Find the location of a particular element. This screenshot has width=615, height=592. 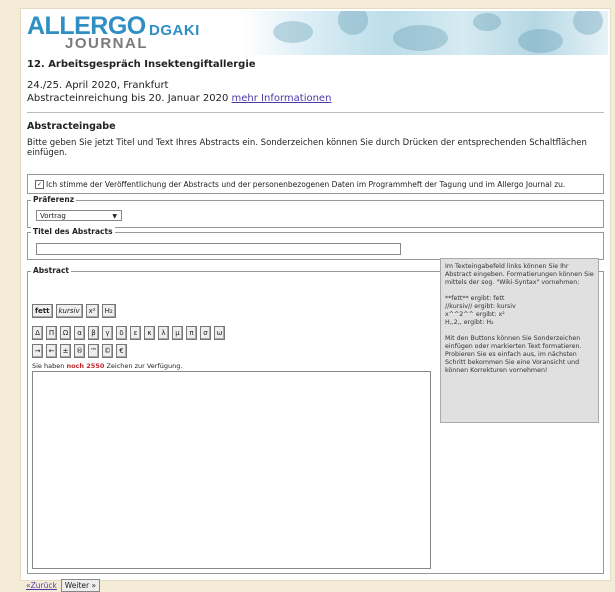

header: ALLERGO DGAKI JOURNAL is located at coordinates (315, 33).